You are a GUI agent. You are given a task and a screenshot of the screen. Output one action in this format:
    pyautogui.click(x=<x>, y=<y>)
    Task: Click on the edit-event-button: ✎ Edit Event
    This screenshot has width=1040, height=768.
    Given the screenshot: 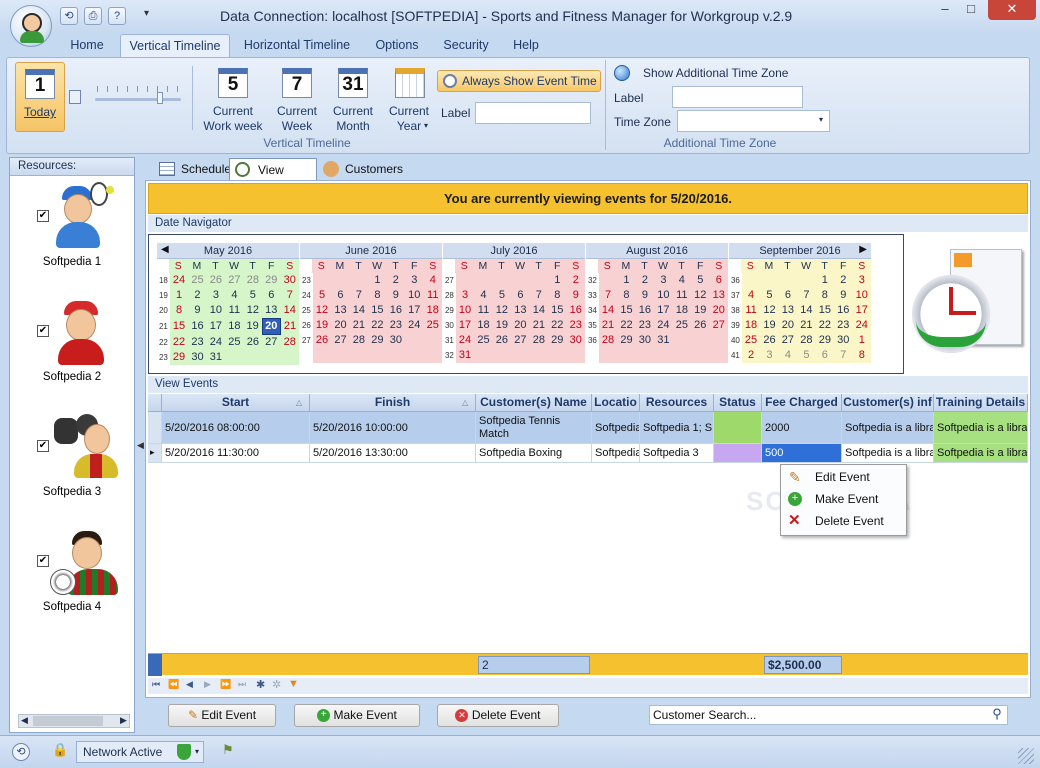 What is the action you would take?
    pyautogui.click(x=222, y=715)
    